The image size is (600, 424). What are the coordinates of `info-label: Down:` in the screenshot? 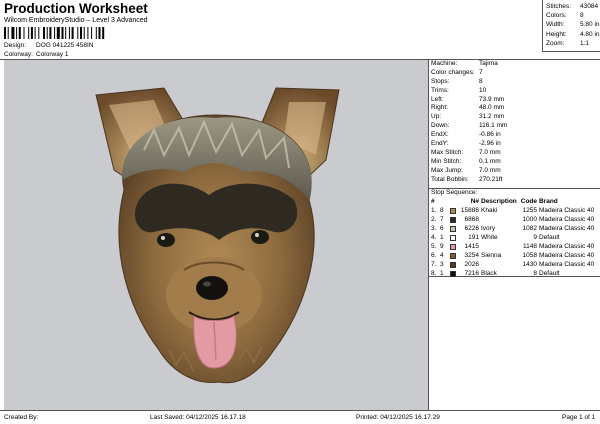 It's located at (440, 126).